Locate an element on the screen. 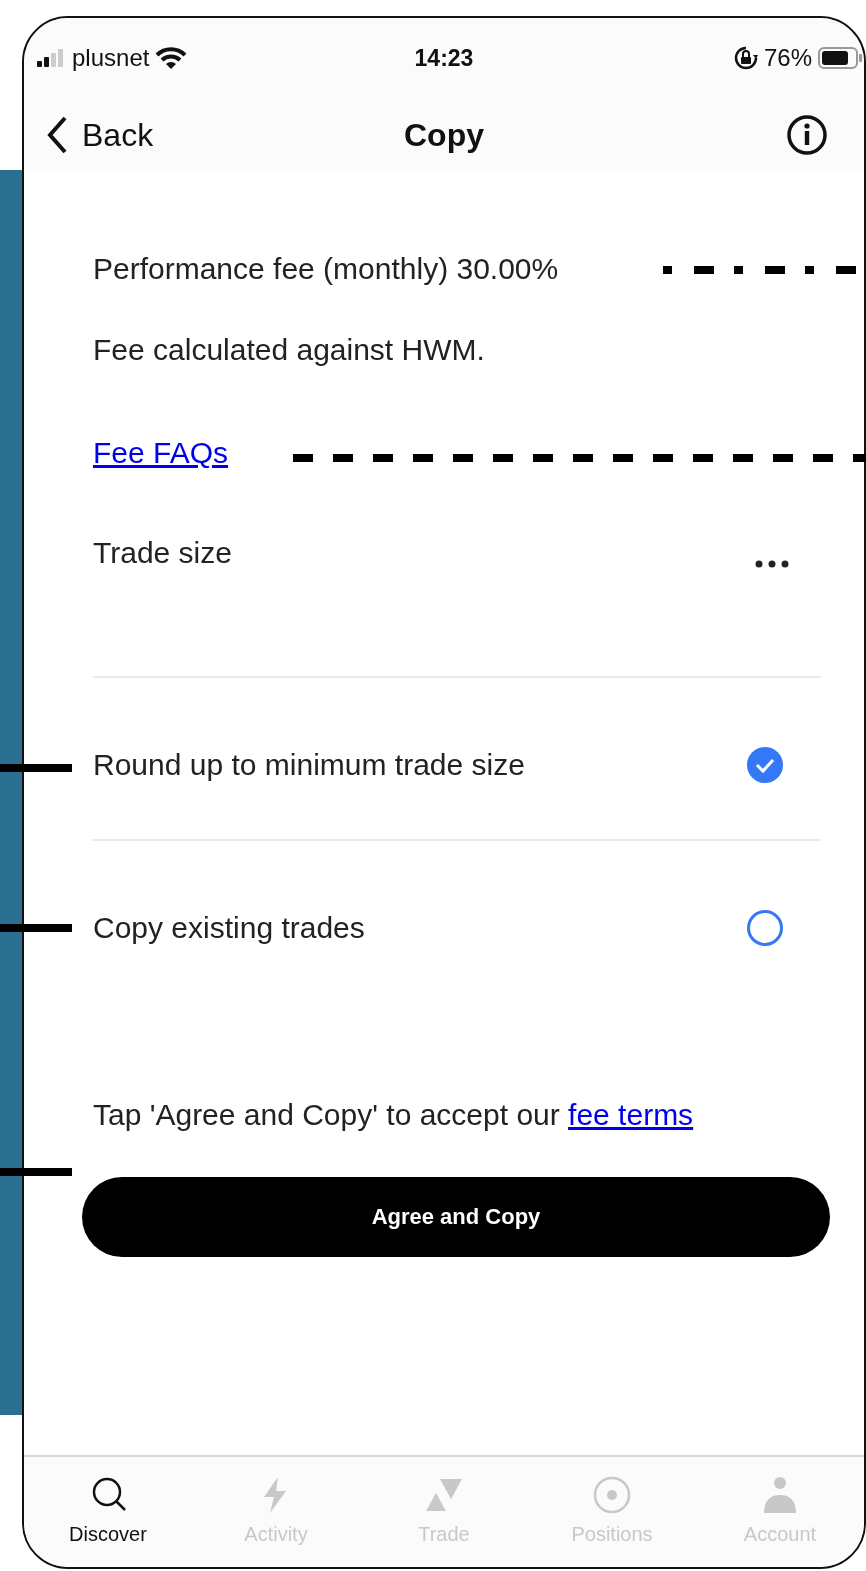  target-icon is located at coordinates (612, 1495).